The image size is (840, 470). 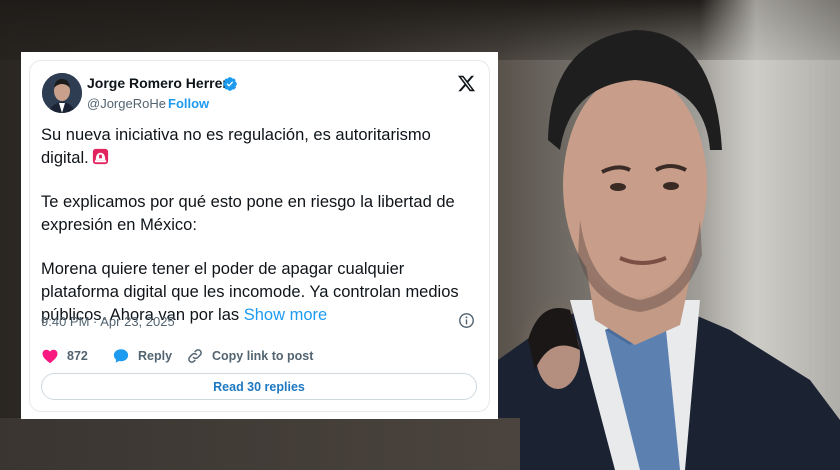 What do you see at coordinates (108, 321) in the screenshot?
I see `tweet-timestamp: 9:40 PM · Apr 23, 2025` at bounding box center [108, 321].